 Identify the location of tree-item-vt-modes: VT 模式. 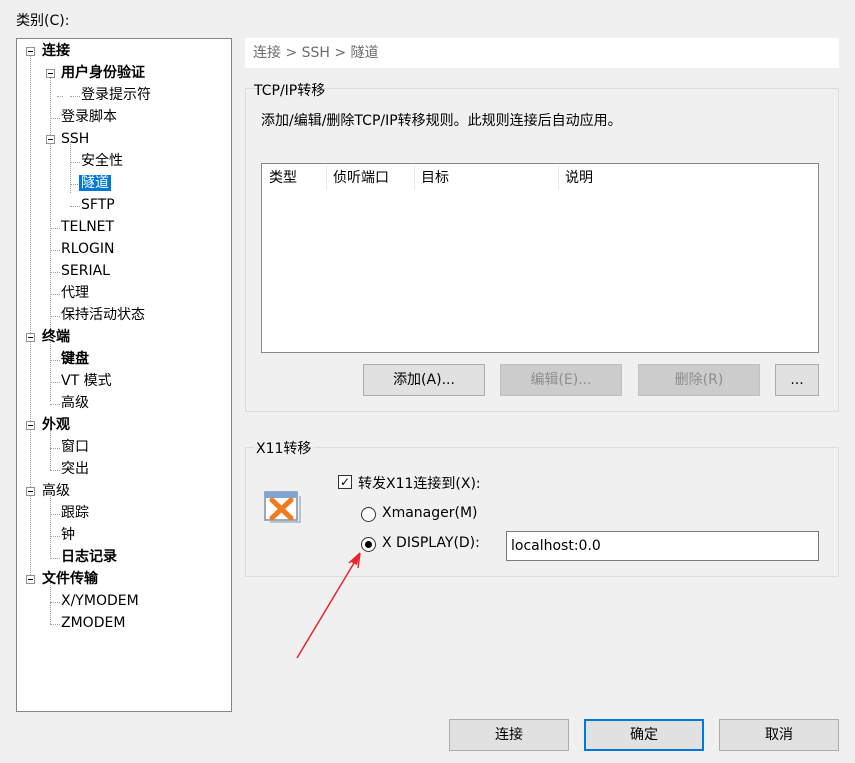
(86, 381).